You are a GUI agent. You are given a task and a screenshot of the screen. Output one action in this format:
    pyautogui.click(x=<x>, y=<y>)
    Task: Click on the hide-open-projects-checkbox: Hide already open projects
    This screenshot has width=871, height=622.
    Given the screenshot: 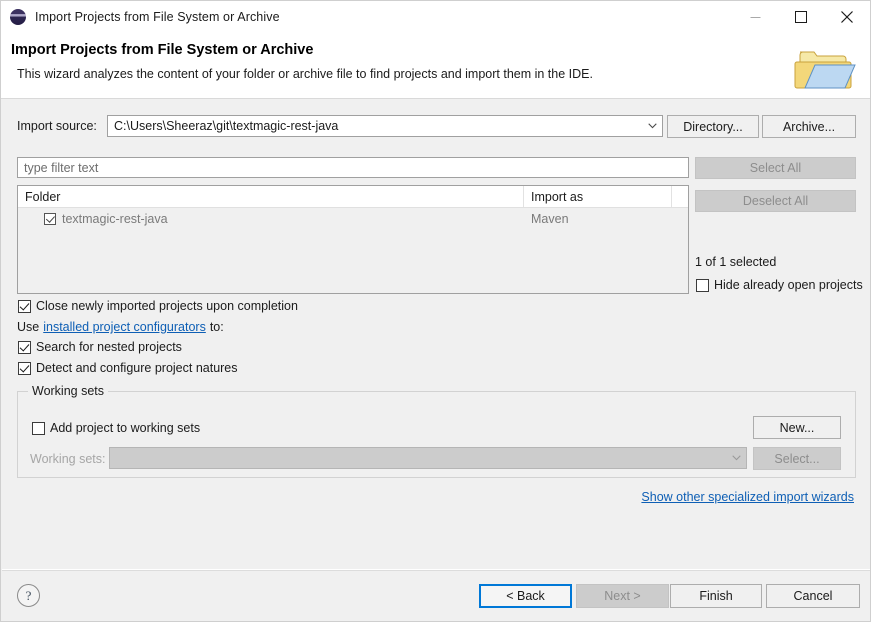 What is the action you would take?
    pyautogui.click(x=779, y=285)
    